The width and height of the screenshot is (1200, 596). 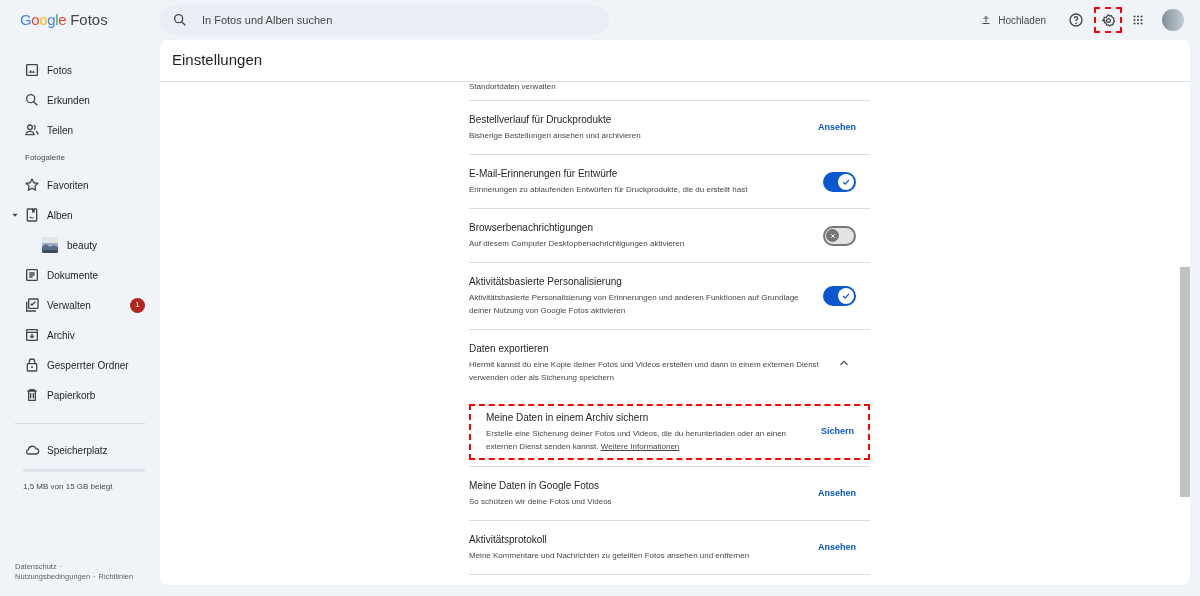 What do you see at coordinates (610, 556) in the screenshot?
I see `setting-description: Meine Kommentare und Nachrichten zu geteilten Fotos ansehen und entfernen` at bounding box center [610, 556].